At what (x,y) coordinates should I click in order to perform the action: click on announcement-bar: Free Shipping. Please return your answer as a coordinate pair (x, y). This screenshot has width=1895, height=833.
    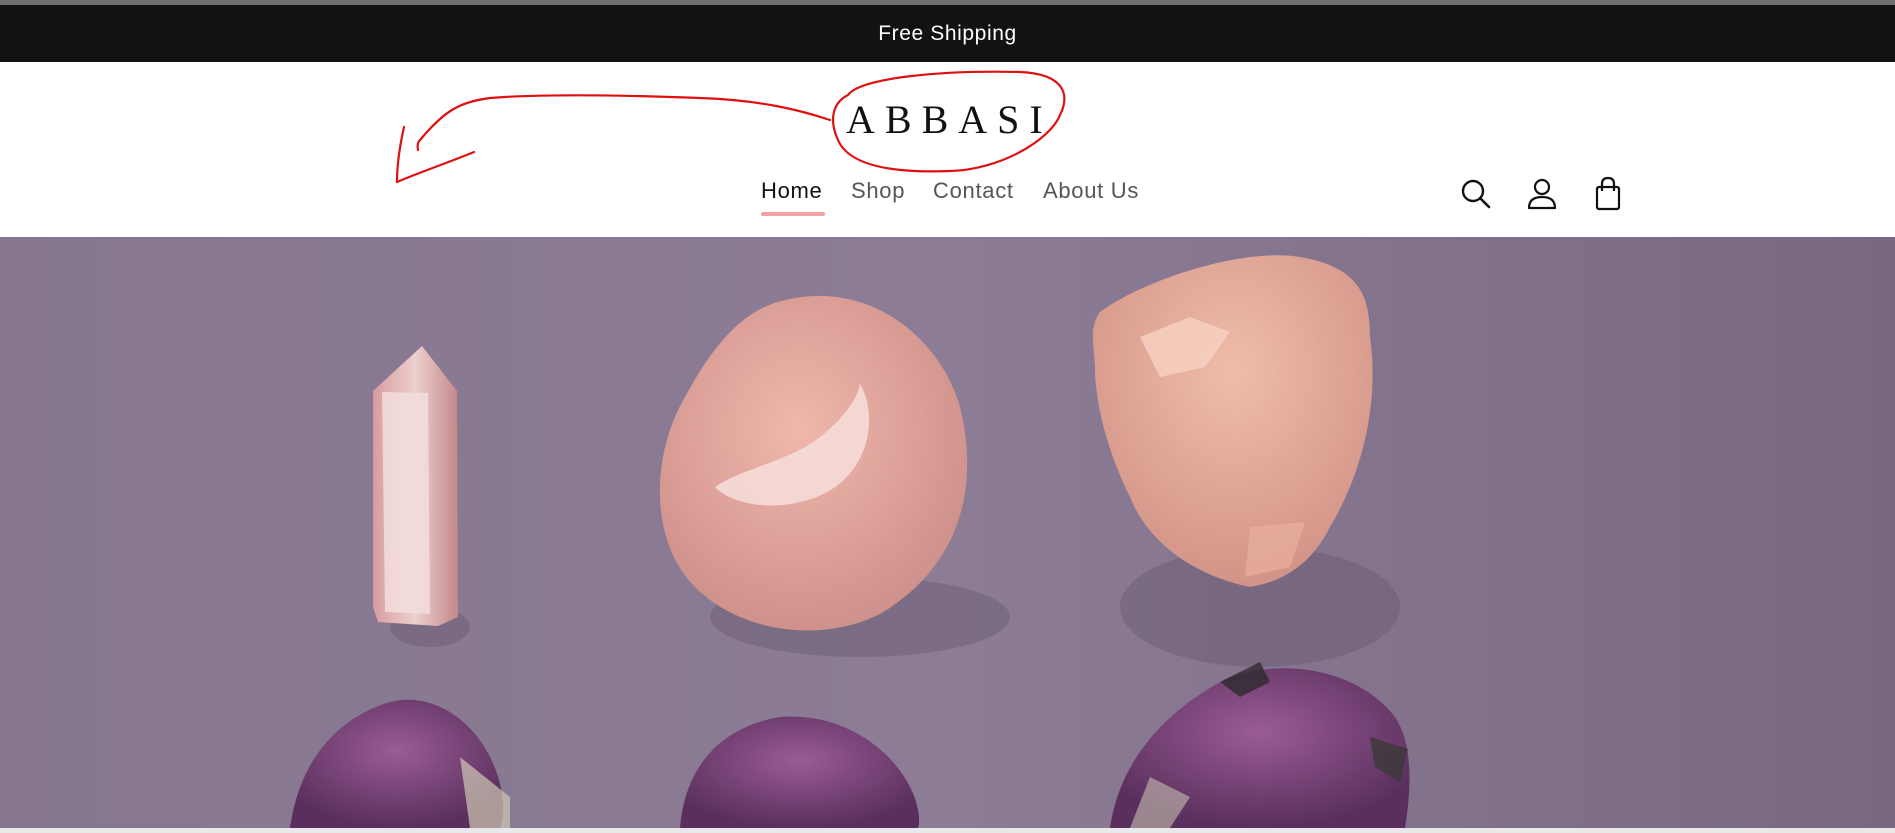
    Looking at the image, I should click on (947, 33).